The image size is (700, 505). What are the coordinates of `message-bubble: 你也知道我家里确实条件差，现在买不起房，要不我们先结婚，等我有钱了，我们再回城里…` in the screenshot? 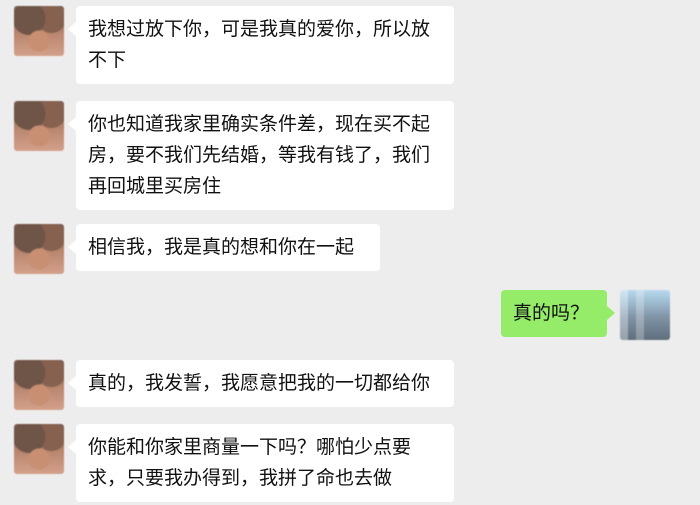 It's located at (261, 155).